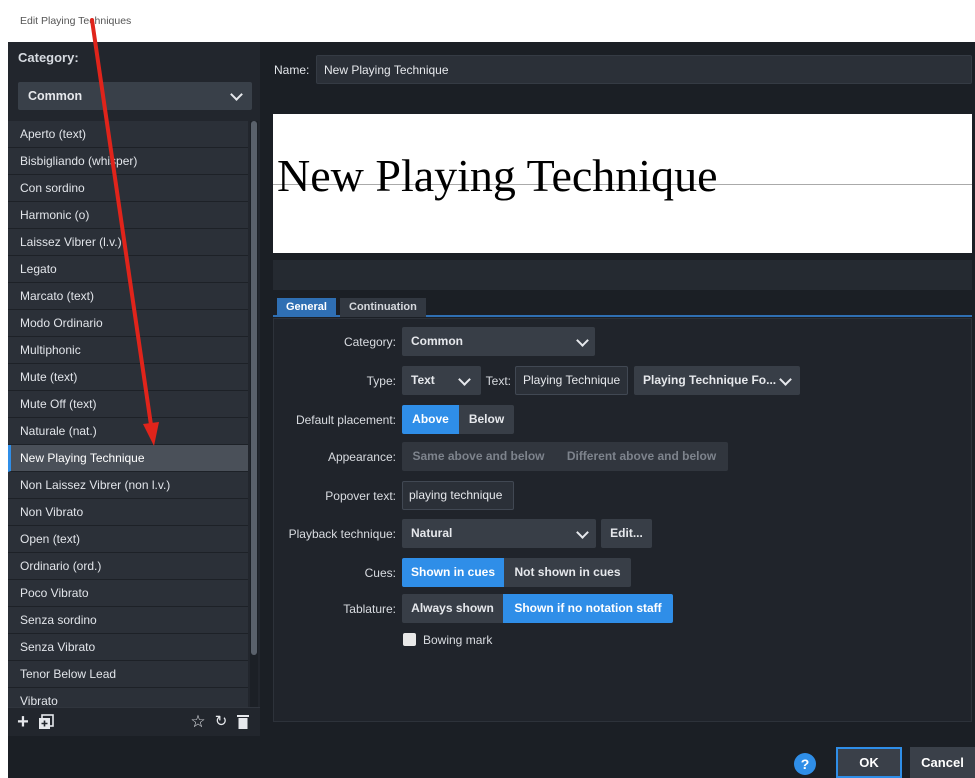 This screenshot has width=975, height=778. Describe the element at coordinates (345, 420) in the screenshot. I see `placement-label: Default placement:` at that location.